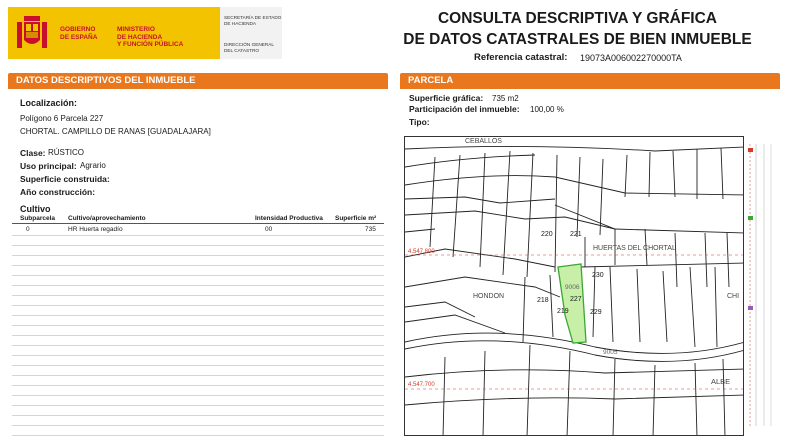 Image resolution: width=790 pixels, height=441 pixels. I want to click on bar-title-highlight: INMUEBLE, so click(170, 80).